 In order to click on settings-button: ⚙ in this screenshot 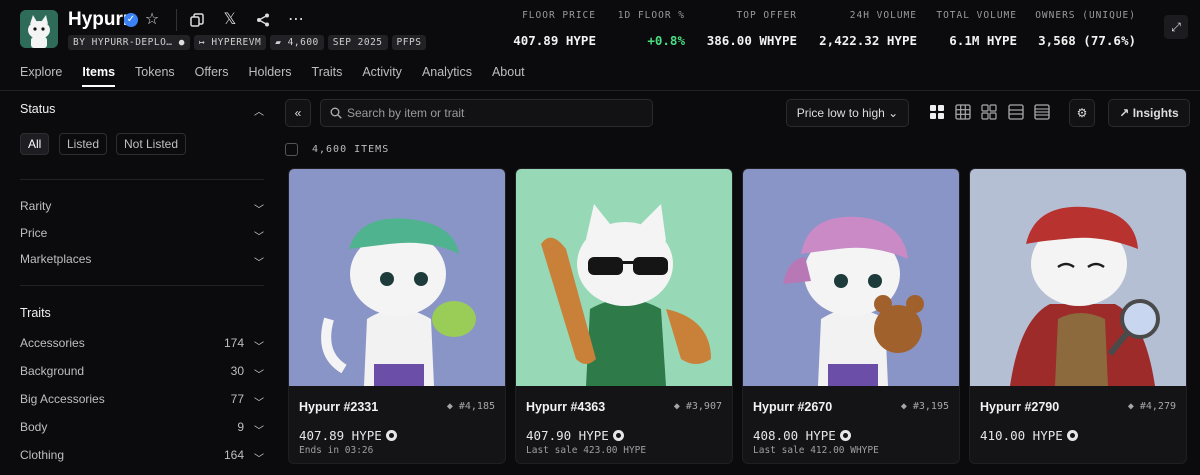, I will do `click(1082, 113)`.